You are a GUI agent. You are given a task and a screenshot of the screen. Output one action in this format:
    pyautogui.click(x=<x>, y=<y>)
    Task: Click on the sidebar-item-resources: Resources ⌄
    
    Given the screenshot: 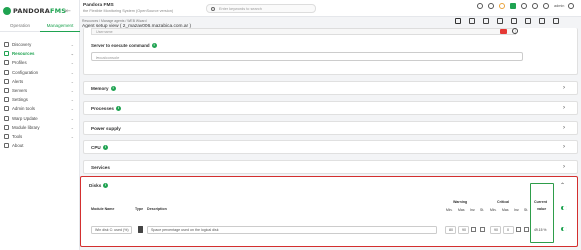 What is the action you would take?
    pyautogui.click(x=40, y=53)
    